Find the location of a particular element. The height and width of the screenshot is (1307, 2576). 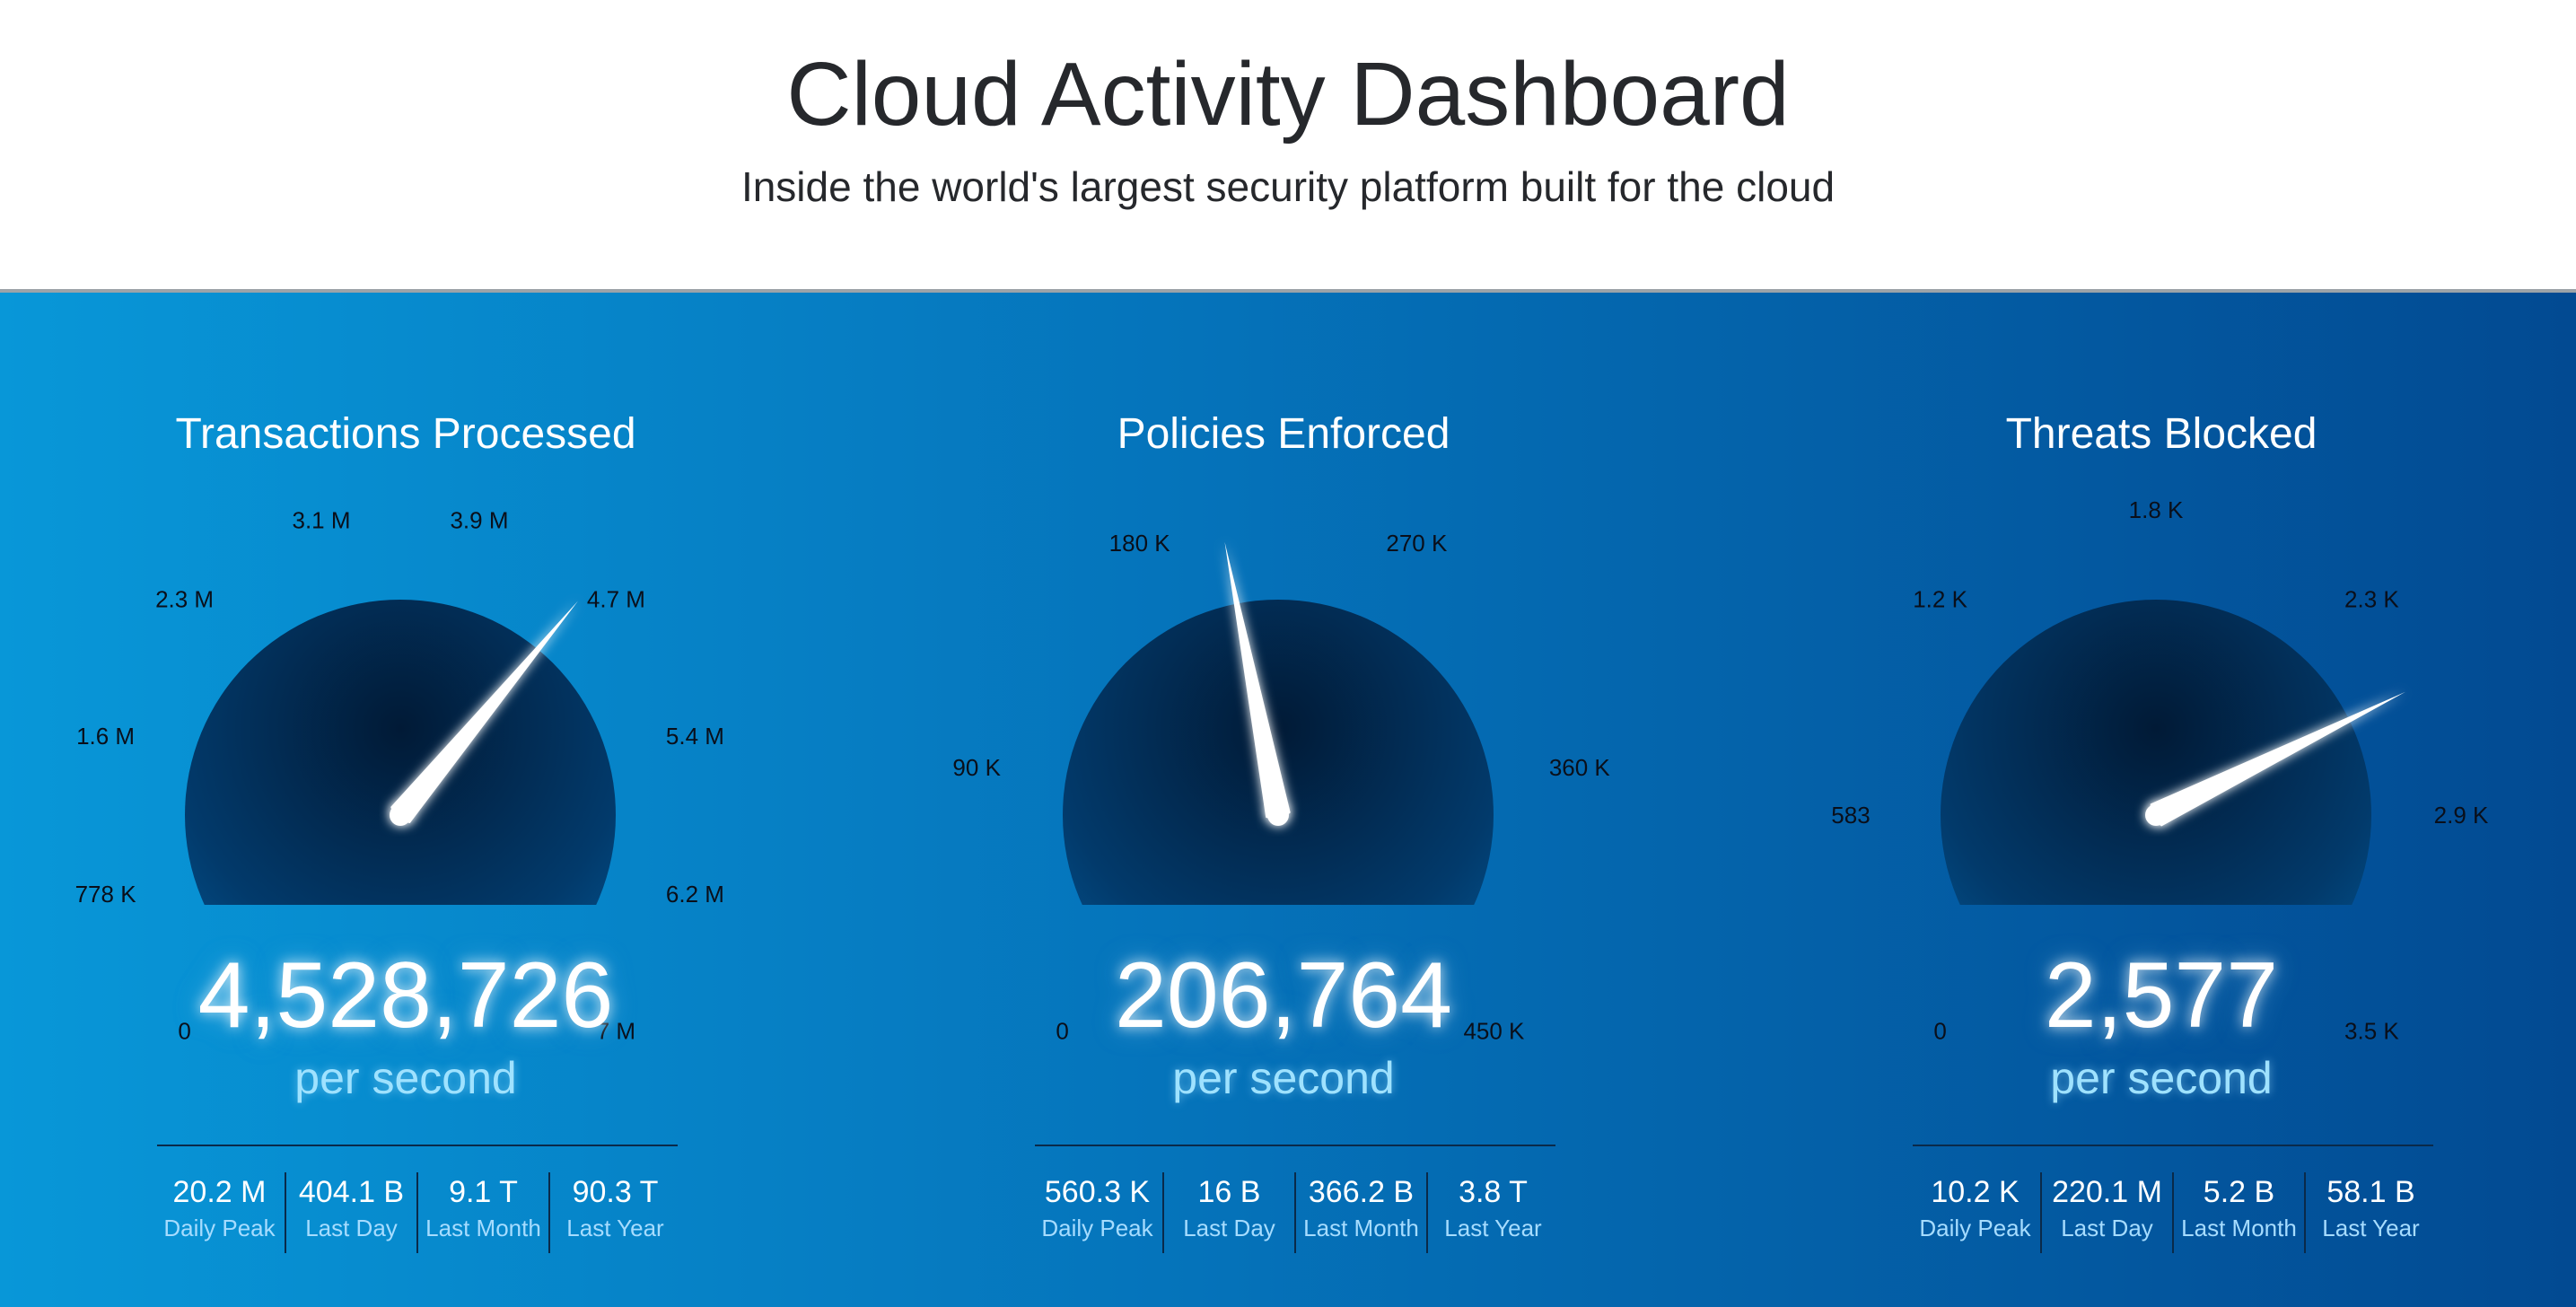

stat-value: 5.2 B is located at coordinates (2239, 1192).